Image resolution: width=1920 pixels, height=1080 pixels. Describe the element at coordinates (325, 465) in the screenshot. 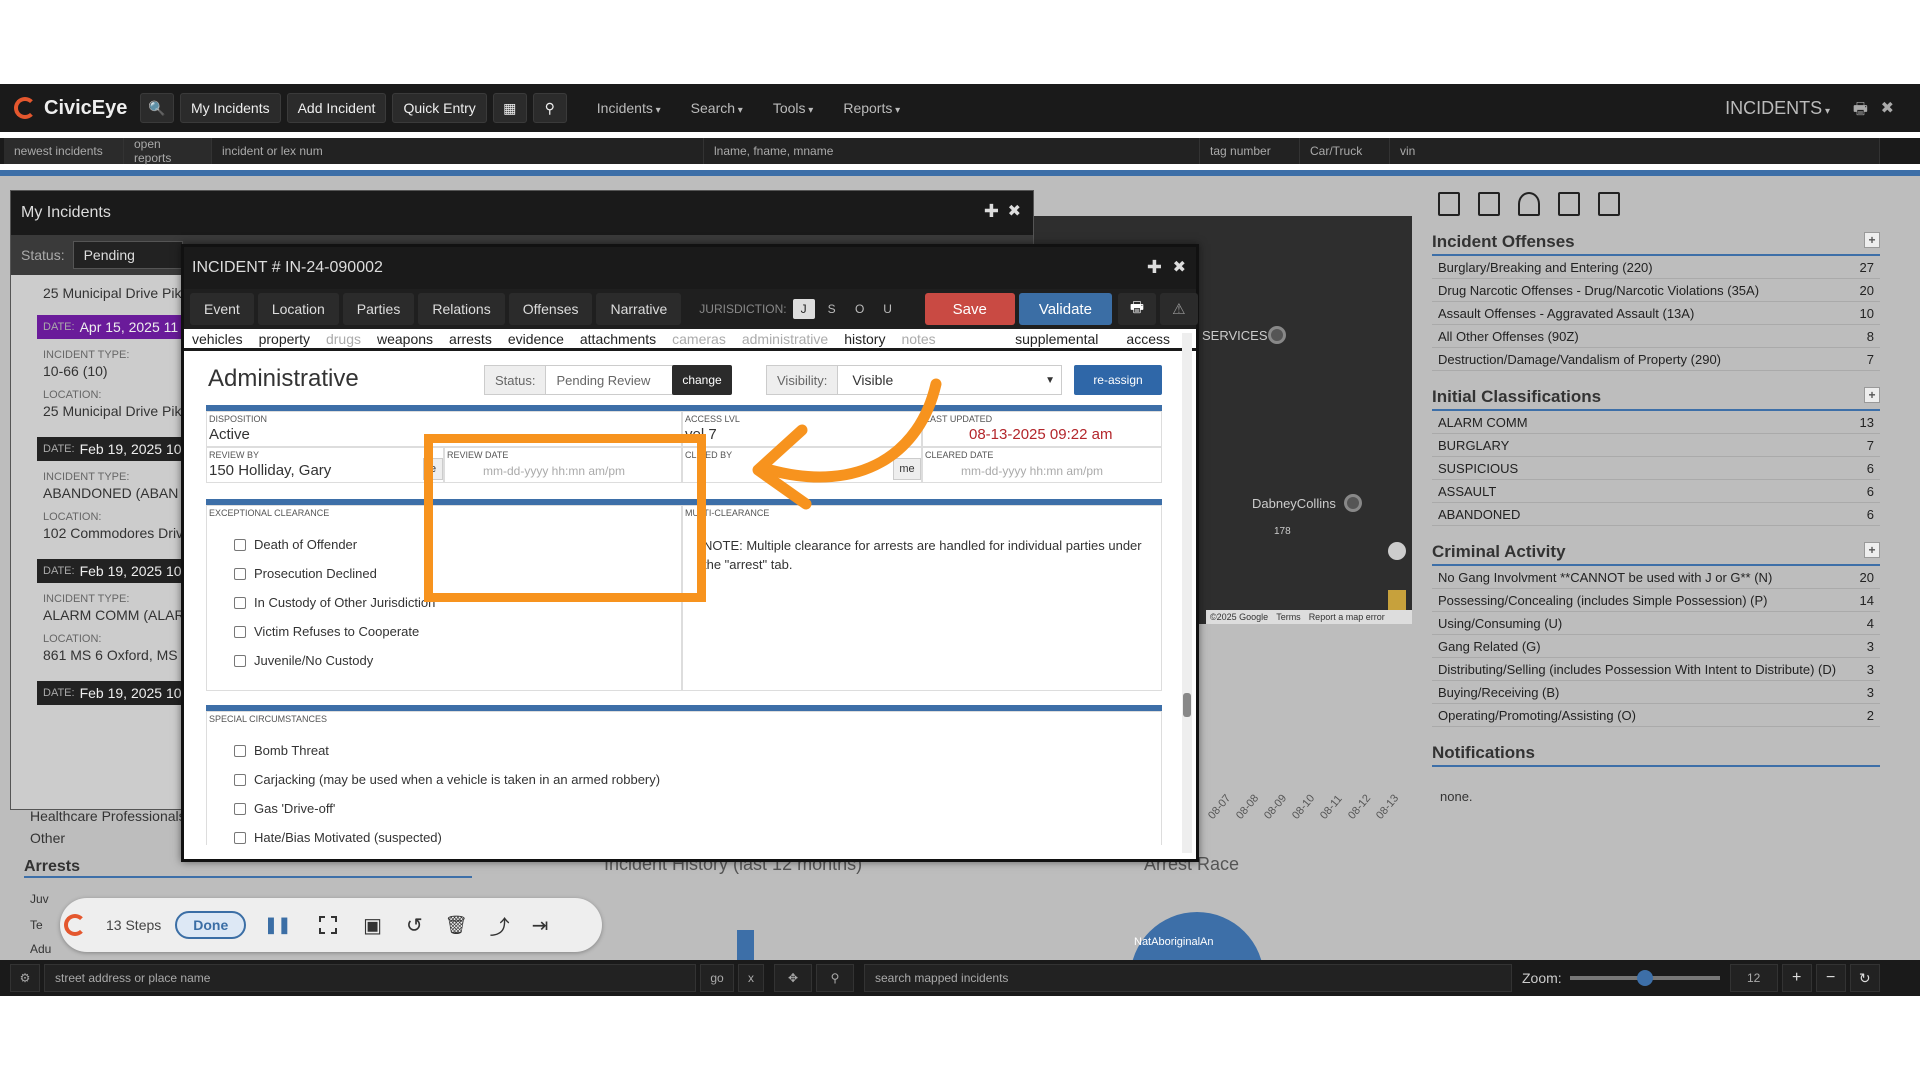

I see `review-by-cell: REVIEW BY 150 Holliday, Gary e` at that location.